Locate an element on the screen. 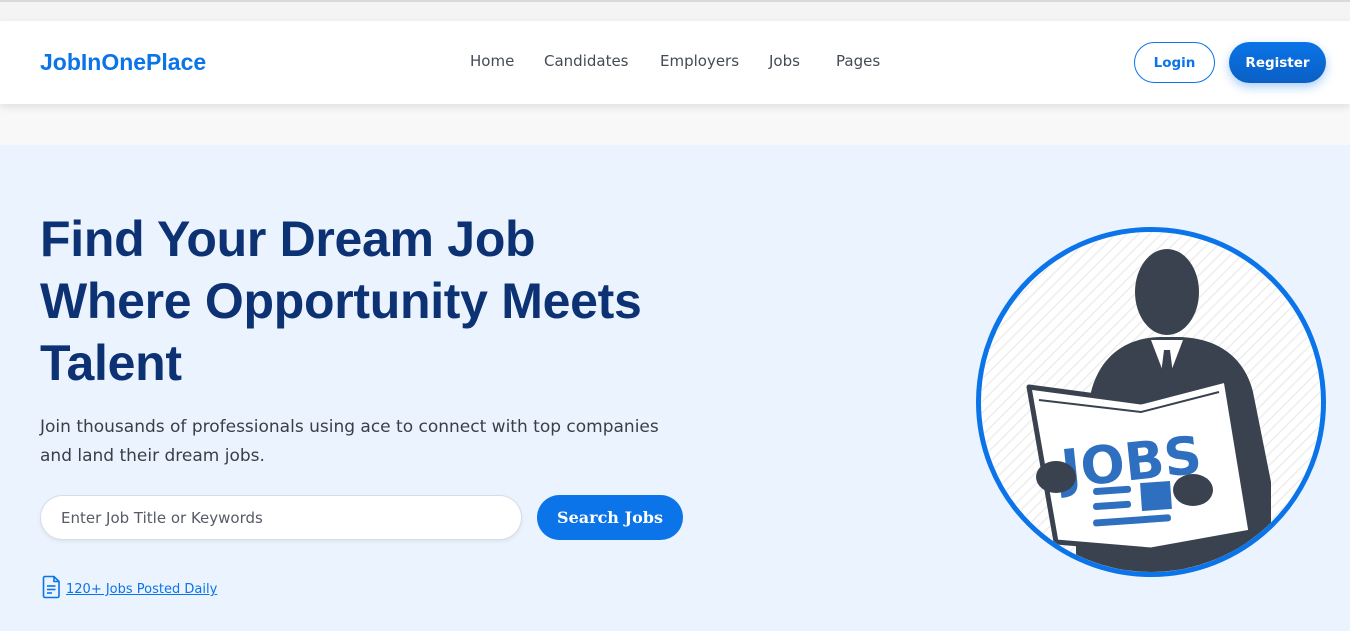 The image size is (1350, 631). brand-logo: JobInOnePlace is located at coordinates (123, 62).